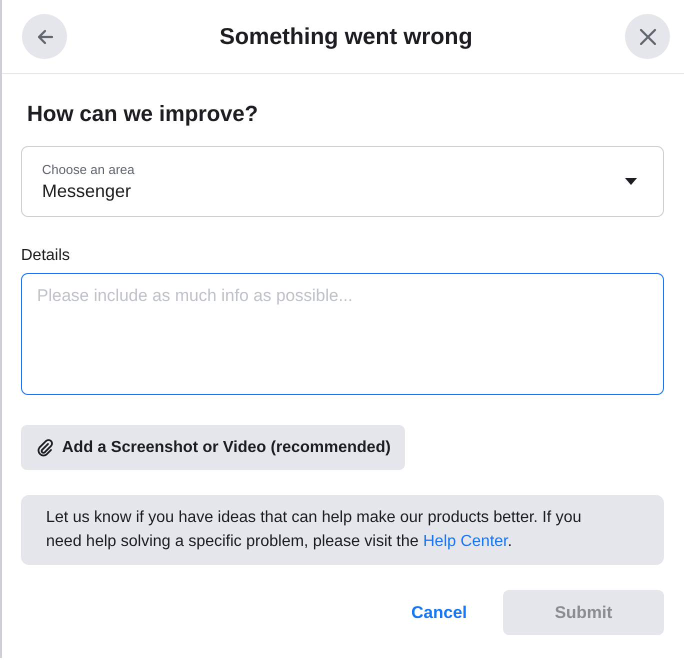  Describe the element at coordinates (46, 256) in the screenshot. I see `details-label: Details` at that location.